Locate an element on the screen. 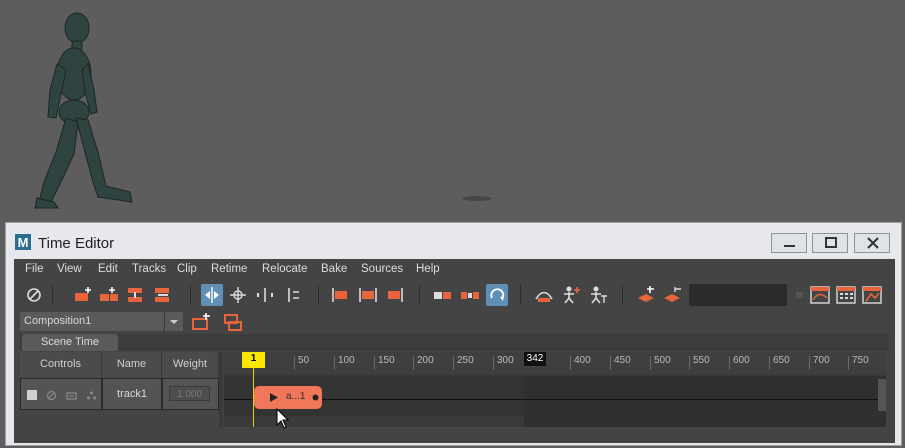 This screenshot has width=905, height=448. trim-end-icon is located at coordinates (368, 295).